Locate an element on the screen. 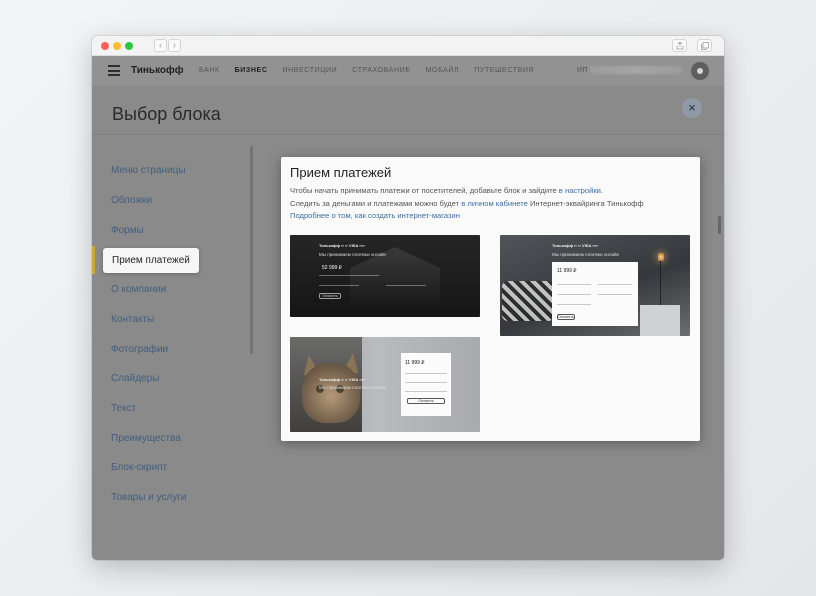 The height and width of the screenshot is (596, 816). sidebar-item-menu: Меню страницы is located at coordinates (148, 170).